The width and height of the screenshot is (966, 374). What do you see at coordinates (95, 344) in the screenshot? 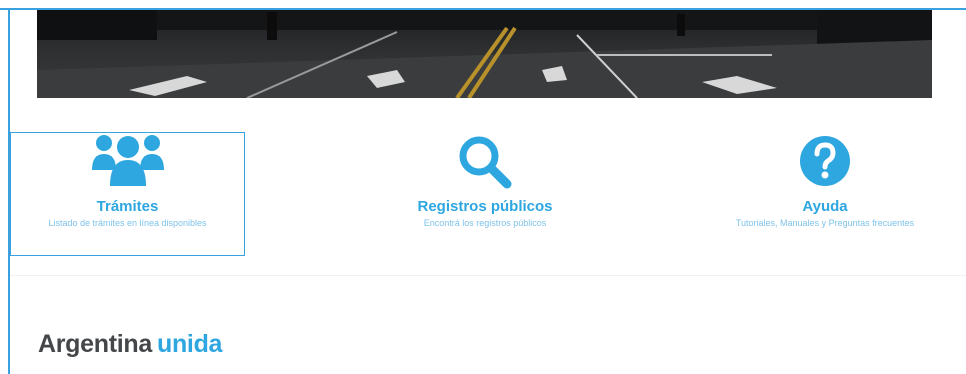
I see `brand-word-argentina: Argentina` at bounding box center [95, 344].